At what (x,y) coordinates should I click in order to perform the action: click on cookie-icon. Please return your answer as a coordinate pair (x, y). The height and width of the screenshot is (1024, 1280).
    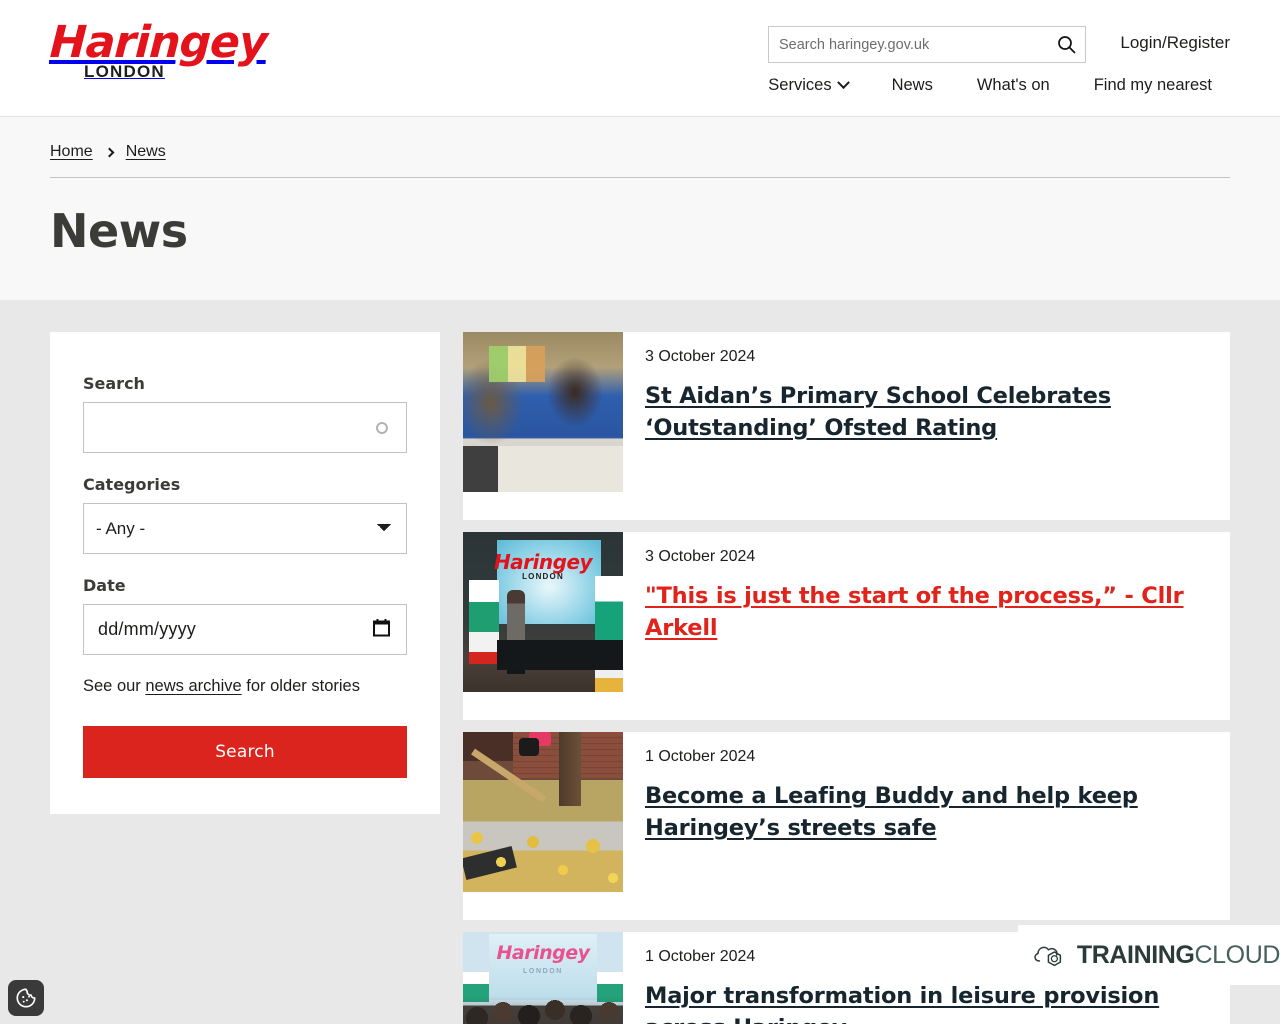
    Looking at the image, I should click on (26, 998).